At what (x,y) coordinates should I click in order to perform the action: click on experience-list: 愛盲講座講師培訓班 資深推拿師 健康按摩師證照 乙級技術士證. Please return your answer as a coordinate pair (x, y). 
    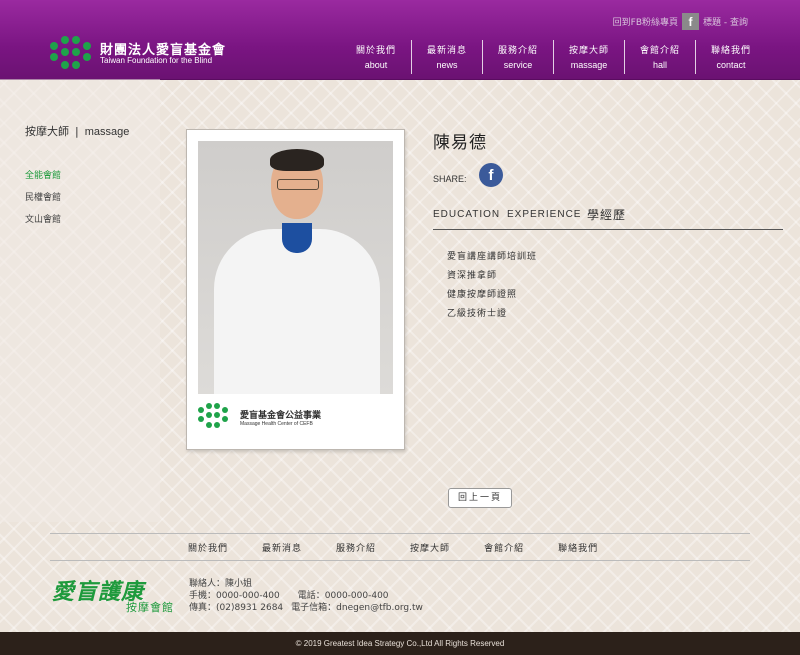
    Looking at the image, I should click on (492, 287).